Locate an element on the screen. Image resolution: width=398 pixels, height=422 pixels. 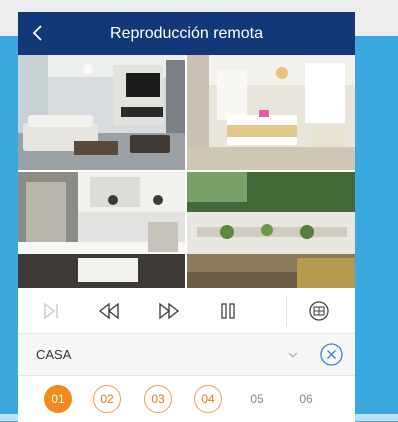
channel-04: 04 is located at coordinates (208, 399).